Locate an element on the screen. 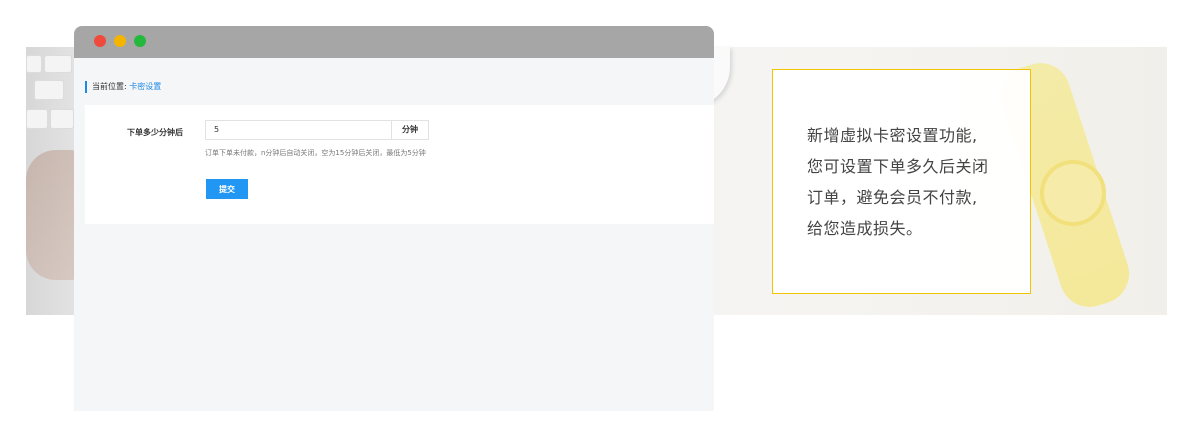 This screenshot has width=1199, height=427. watch-face-graphic is located at coordinates (1073, 193).